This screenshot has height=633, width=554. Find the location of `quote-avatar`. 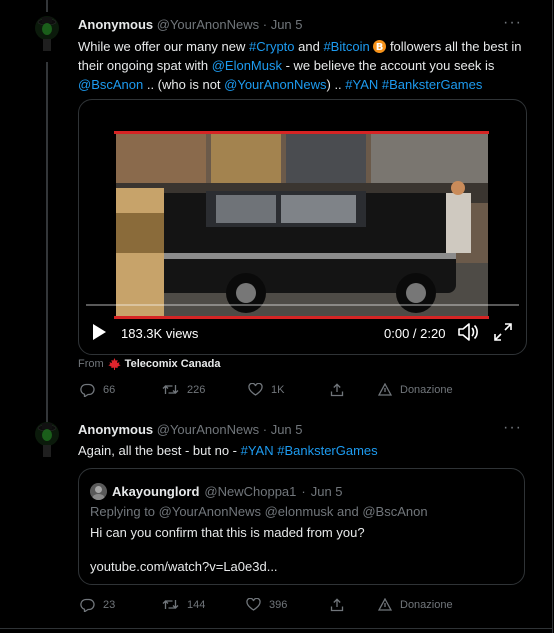

quote-avatar is located at coordinates (98, 491).